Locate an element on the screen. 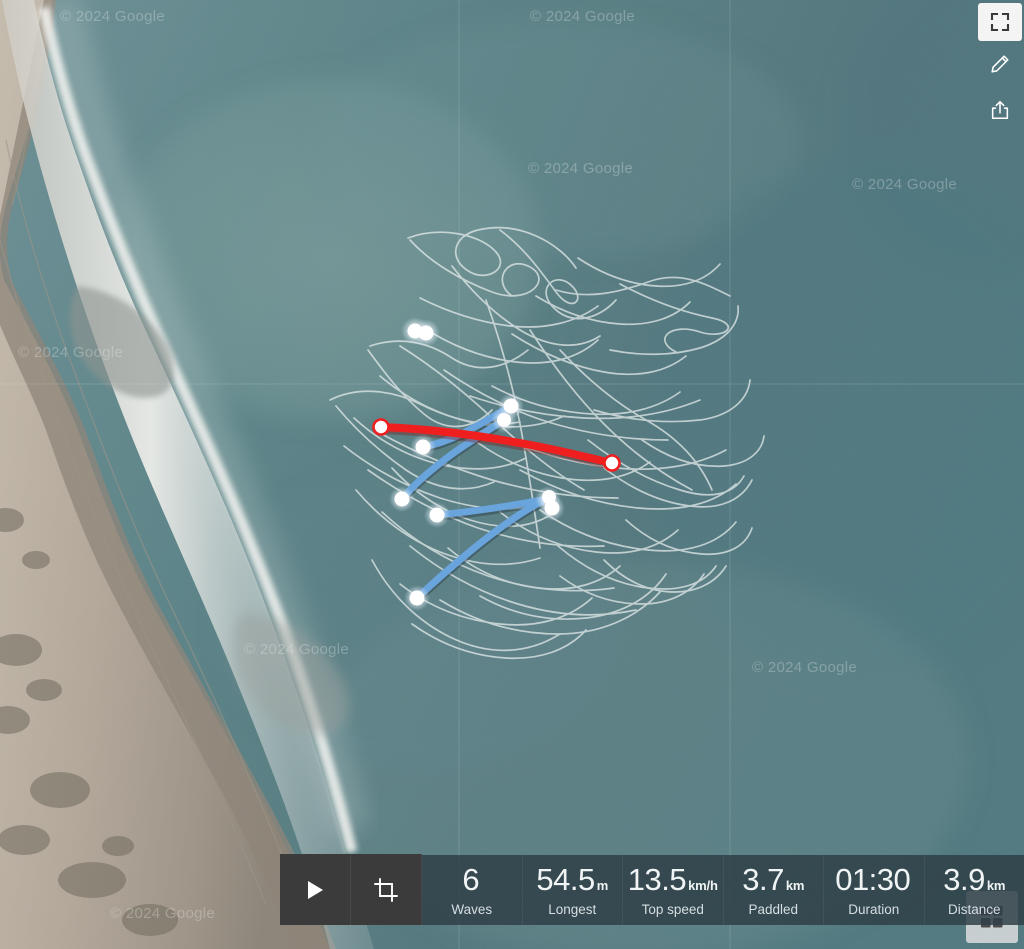 The width and height of the screenshot is (1024, 949). stat-value: 3.7 km is located at coordinates (773, 879).